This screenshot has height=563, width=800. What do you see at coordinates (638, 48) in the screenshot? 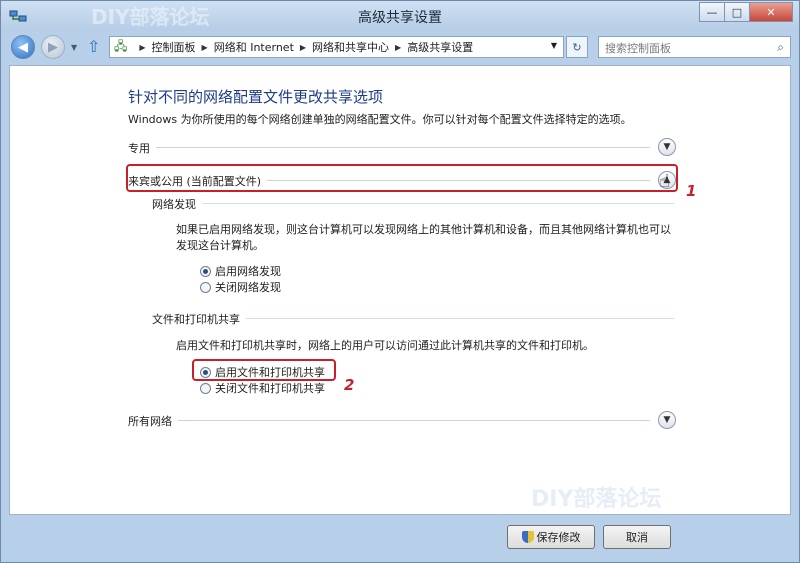
I see `search-placeholder: 搜索控制面板` at bounding box center [638, 48].